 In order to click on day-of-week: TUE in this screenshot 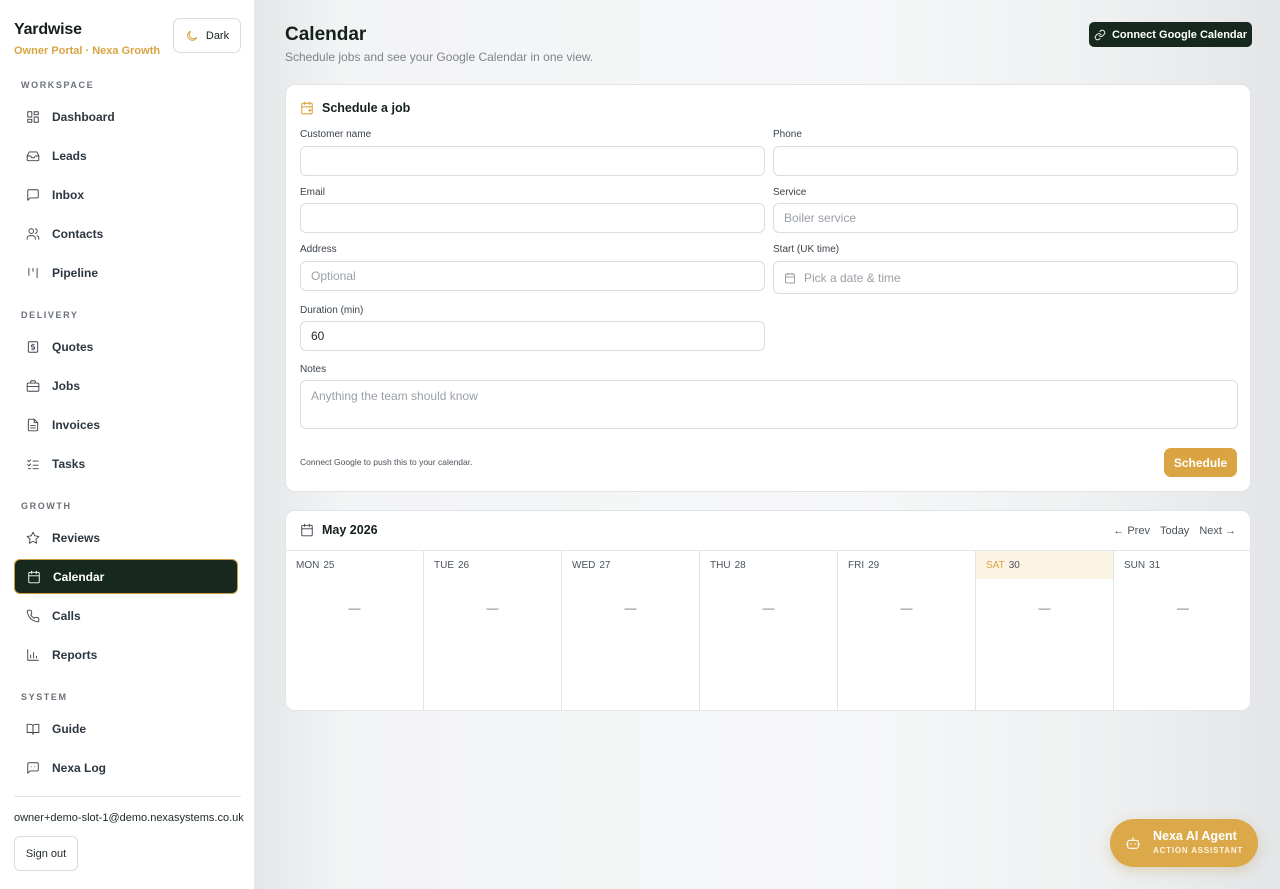, I will do `click(444, 565)`.